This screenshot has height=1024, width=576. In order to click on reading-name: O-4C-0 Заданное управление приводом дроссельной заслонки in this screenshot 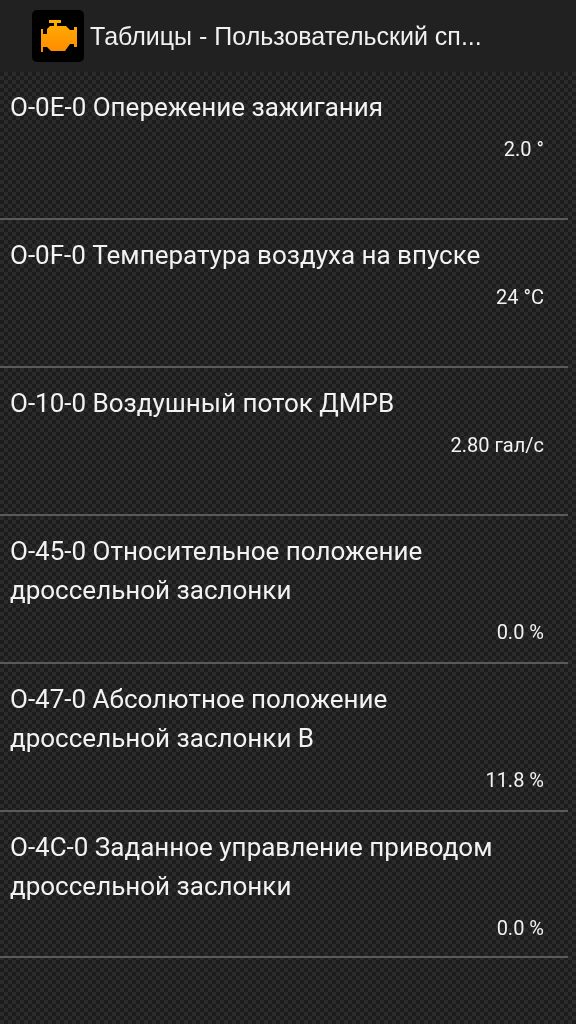, I will do `click(252, 867)`.